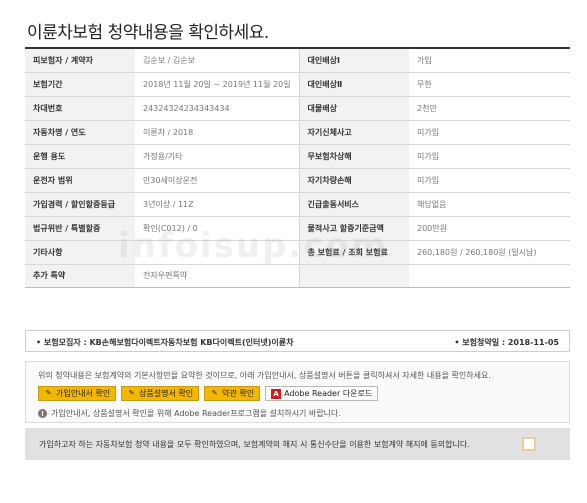  What do you see at coordinates (80, 252) in the screenshot?
I see `row-label: 기타사항` at bounding box center [80, 252].